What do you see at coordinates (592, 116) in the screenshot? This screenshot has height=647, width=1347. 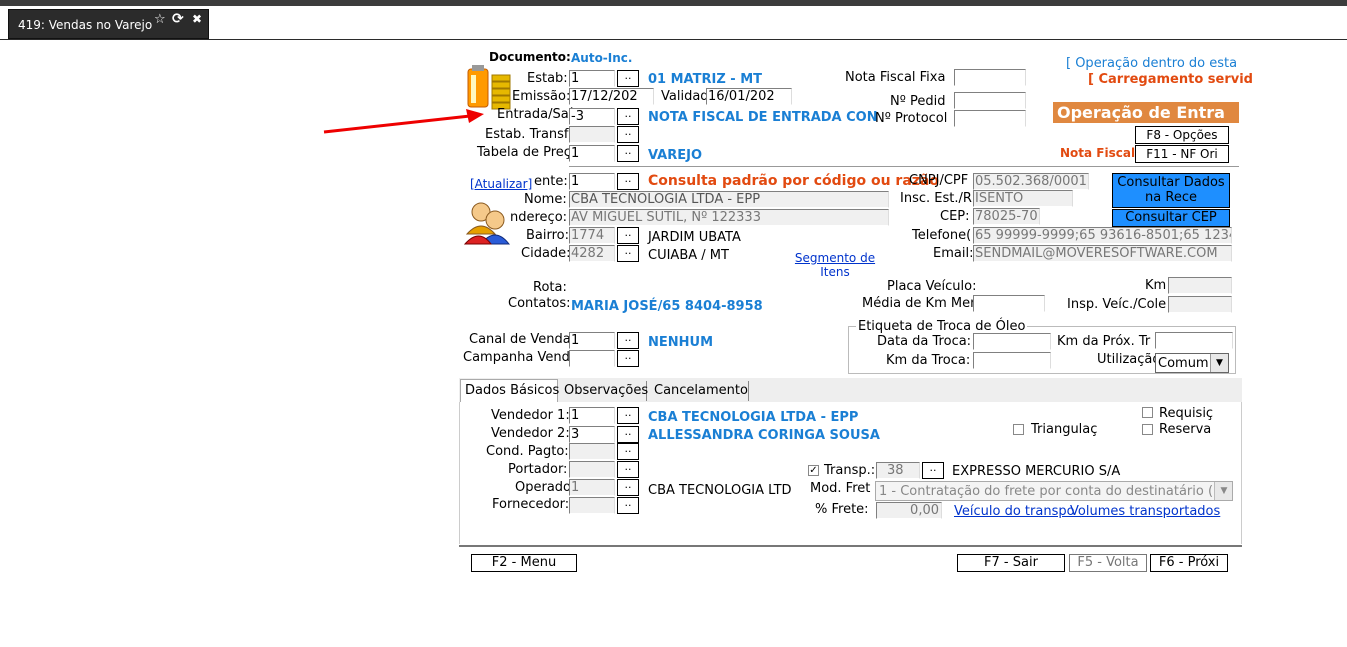 I see `entrada-input: -3` at bounding box center [592, 116].